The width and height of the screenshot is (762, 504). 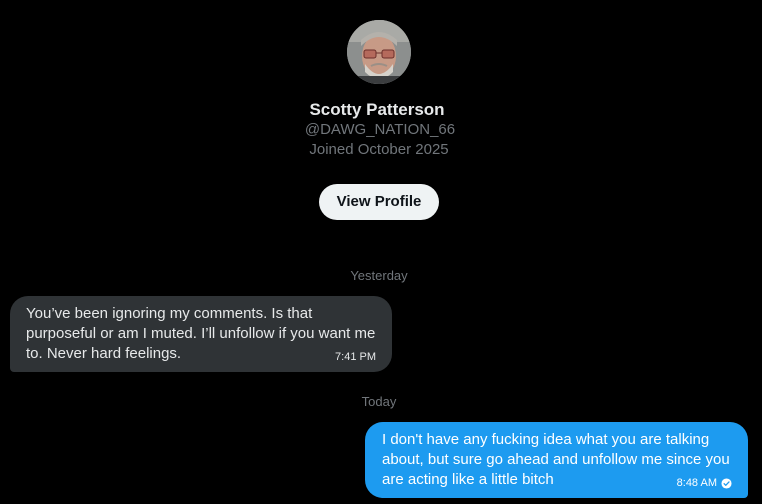 I want to click on message-time-label: 7:41 PM, so click(x=355, y=357).